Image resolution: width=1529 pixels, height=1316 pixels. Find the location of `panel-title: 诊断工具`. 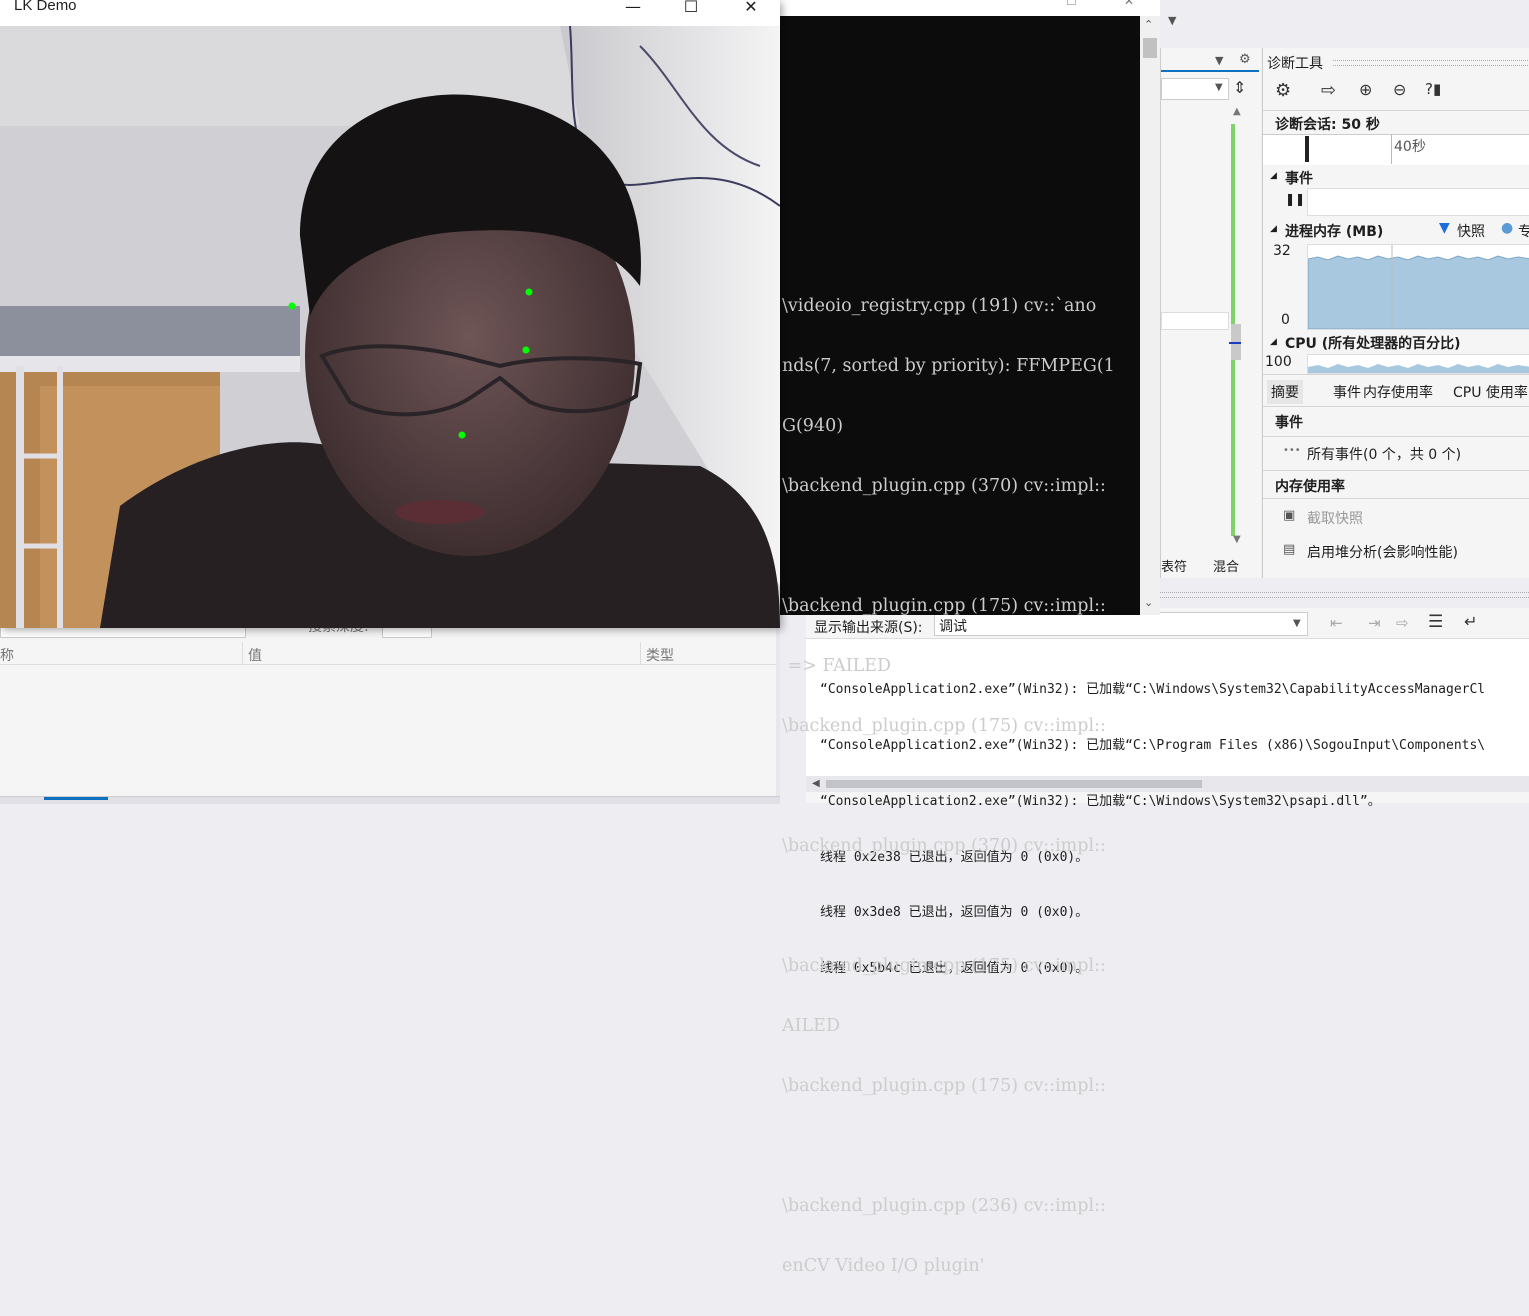

panel-title: 诊断工具 is located at coordinates (1295, 64).